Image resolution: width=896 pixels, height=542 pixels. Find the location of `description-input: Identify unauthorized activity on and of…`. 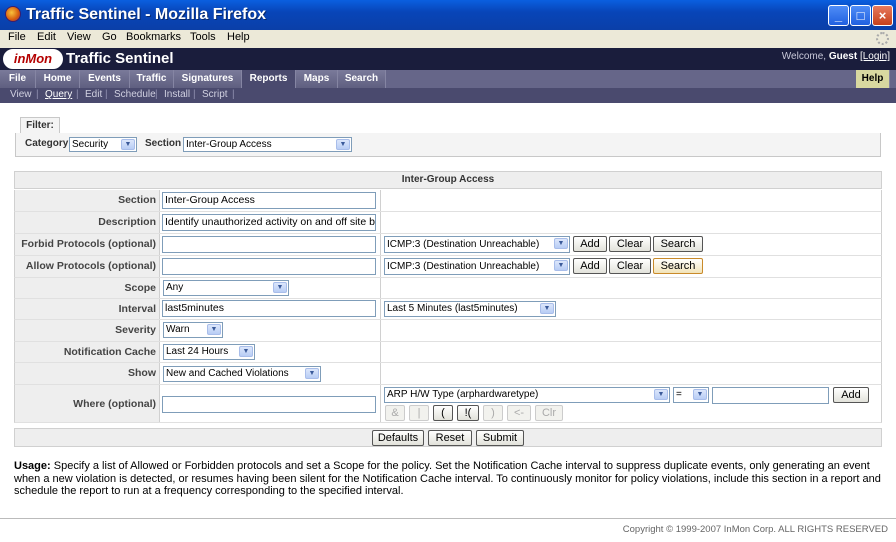

description-input: Identify unauthorized activity on and of… is located at coordinates (269, 222).